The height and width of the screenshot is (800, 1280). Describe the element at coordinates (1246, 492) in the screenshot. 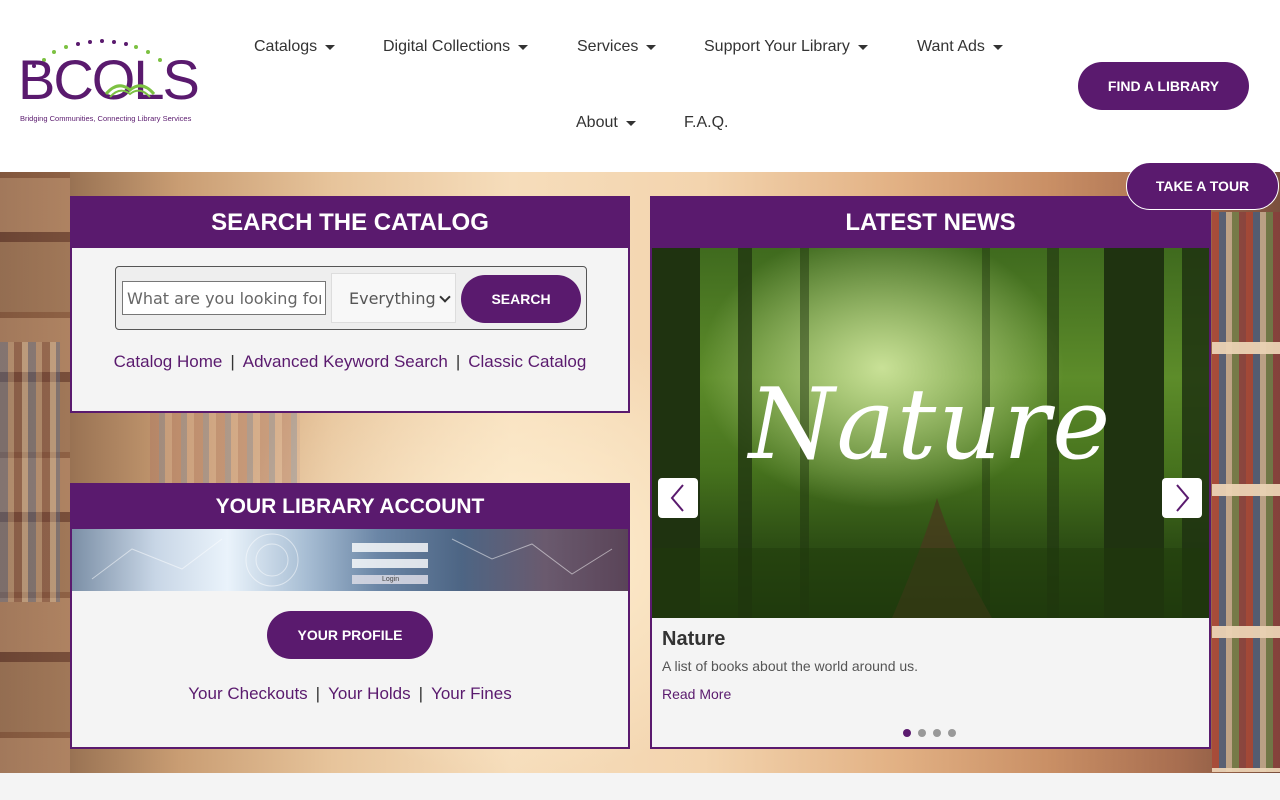

I see `bookshelf-right-planks` at that location.